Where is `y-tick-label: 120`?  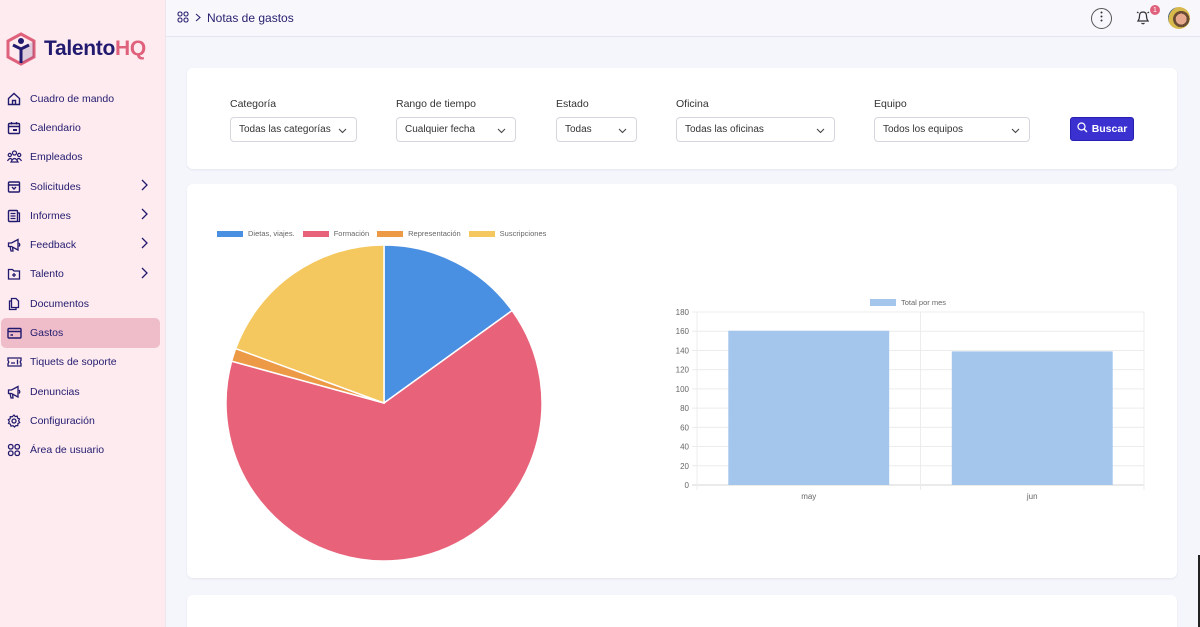 y-tick-label: 120 is located at coordinates (683, 370).